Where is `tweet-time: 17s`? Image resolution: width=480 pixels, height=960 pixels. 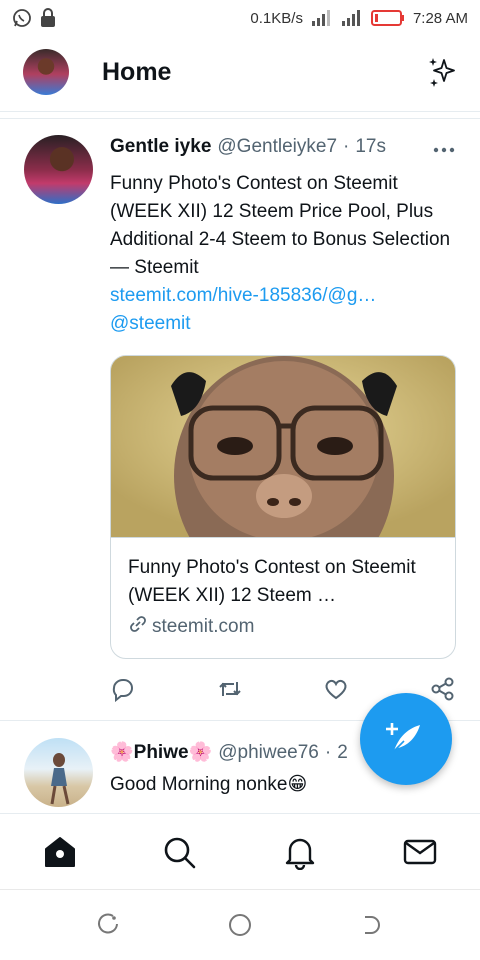
tweet-time: 17s is located at coordinates (370, 146).